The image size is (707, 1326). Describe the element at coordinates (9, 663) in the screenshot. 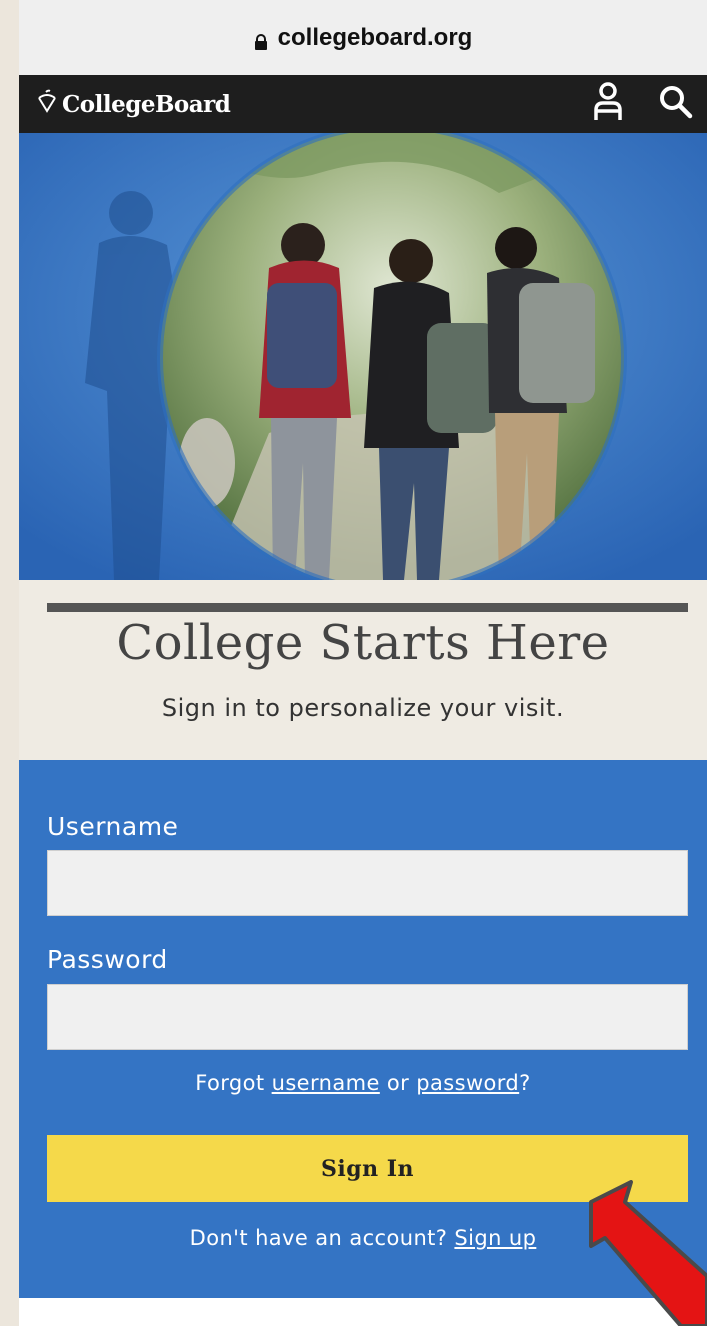

I see `left-background-strip` at that location.